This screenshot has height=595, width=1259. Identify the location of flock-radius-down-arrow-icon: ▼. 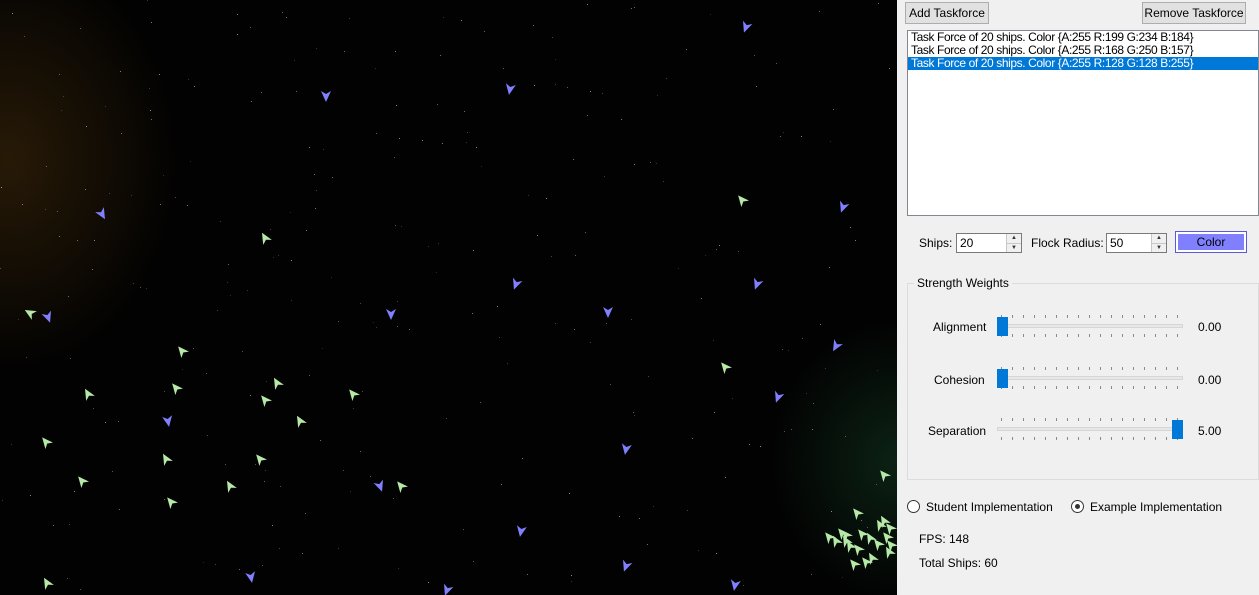
(1159, 247).